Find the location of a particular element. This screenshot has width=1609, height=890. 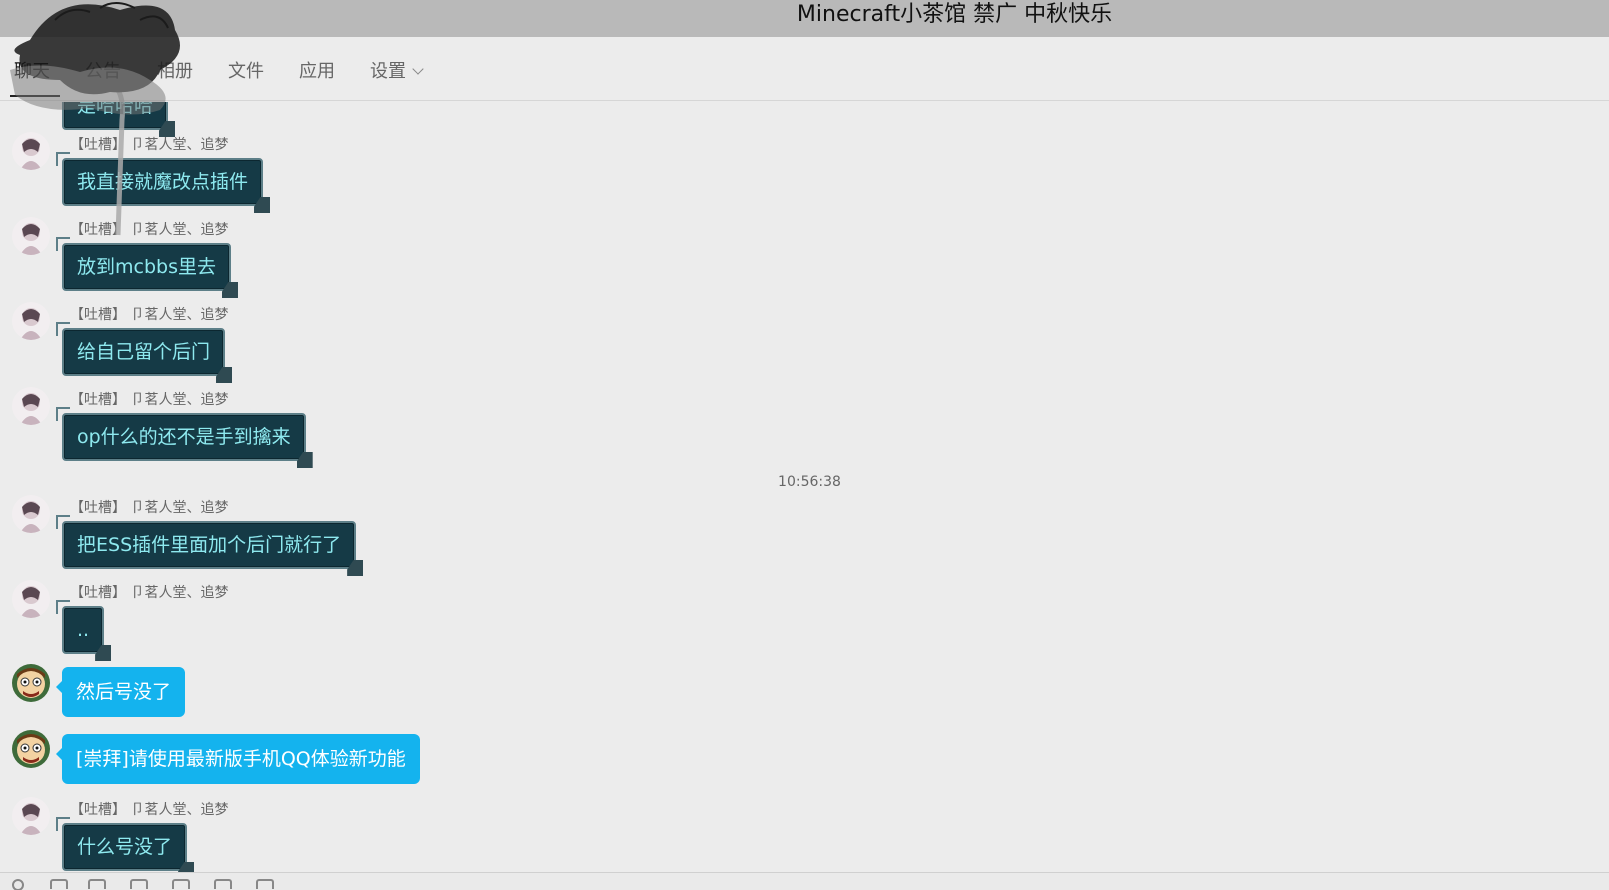

screenshot-icon is located at coordinates (97, 884).